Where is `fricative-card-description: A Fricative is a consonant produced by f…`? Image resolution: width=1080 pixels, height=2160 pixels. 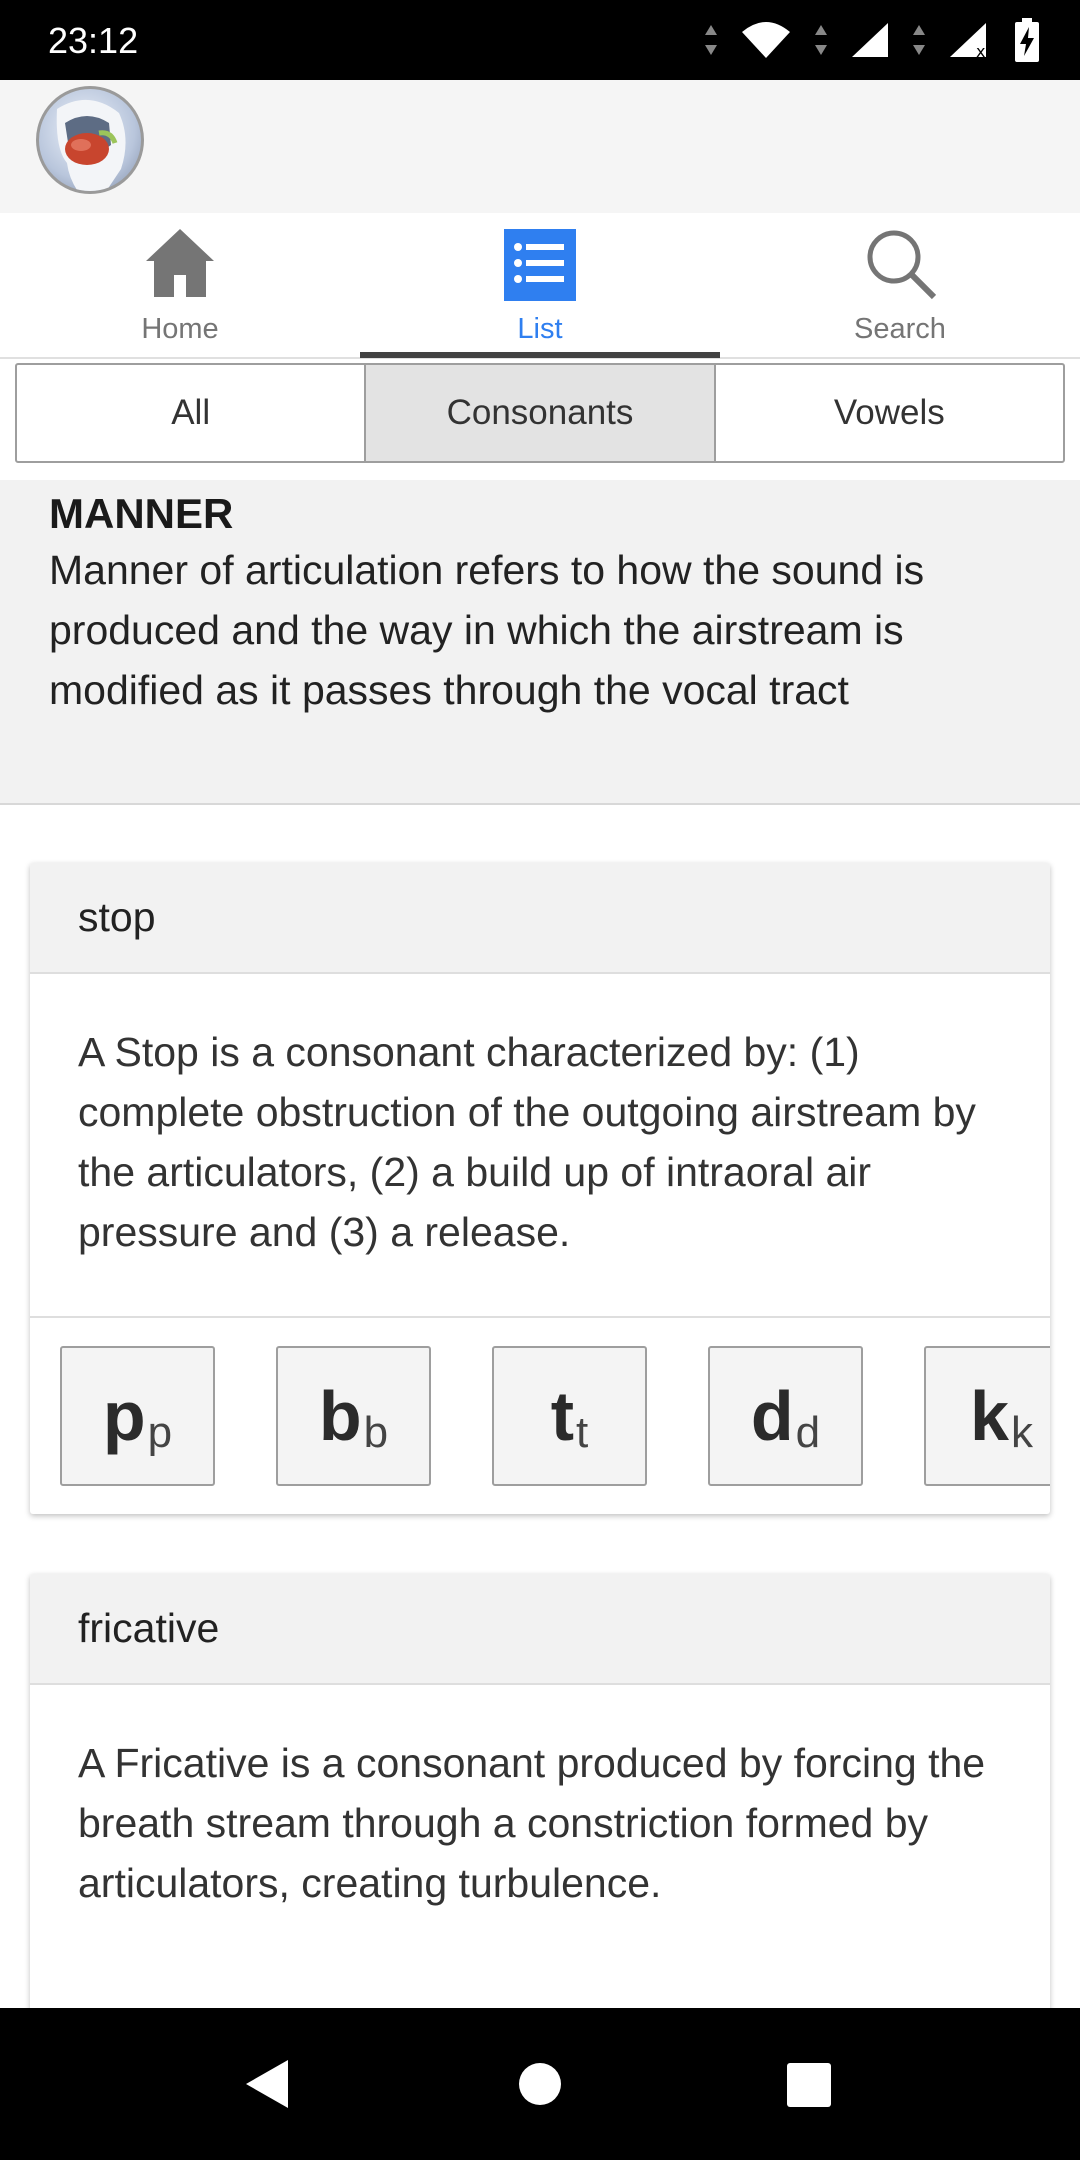
fricative-card-description: A Fricative is a consonant produced by f… is located at coordinates (532, 1823).